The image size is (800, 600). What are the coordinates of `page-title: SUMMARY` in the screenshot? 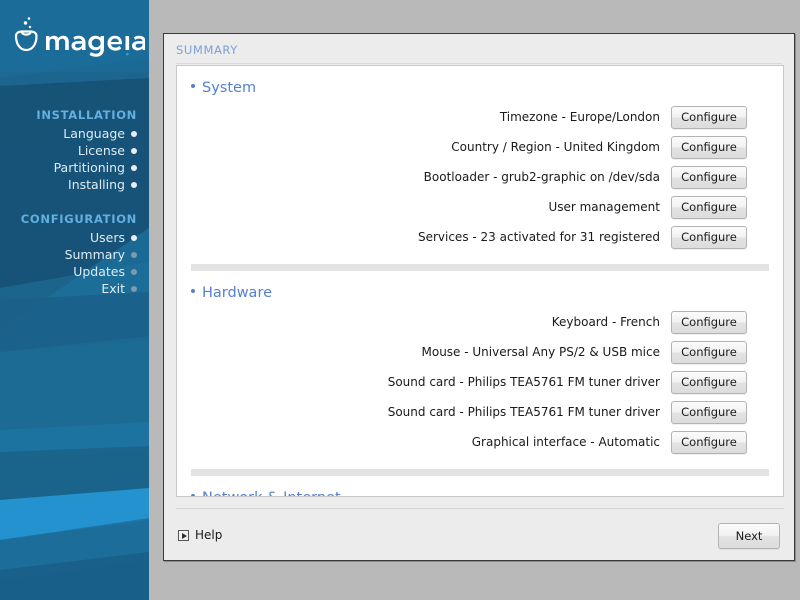 It's located at (207, 50).